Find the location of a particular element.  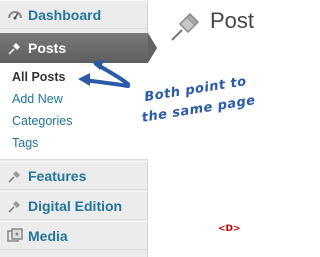

brand-logo: <D> is located at coordinates (229, 229).